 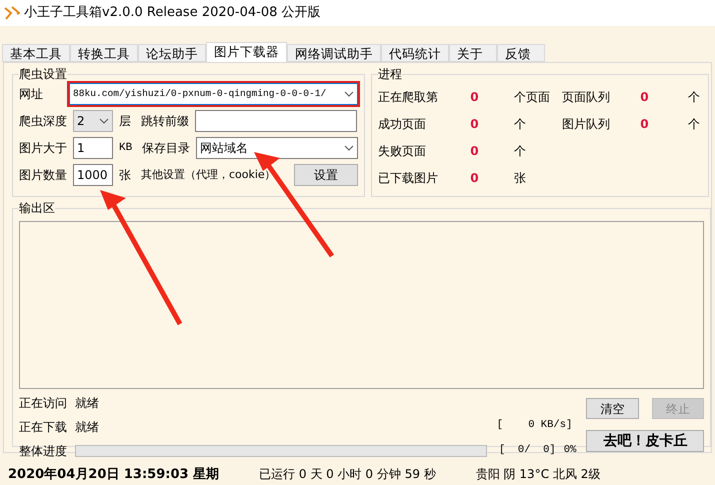 I want to click on depth-dropdown: 2, so click(x=93, y=121).